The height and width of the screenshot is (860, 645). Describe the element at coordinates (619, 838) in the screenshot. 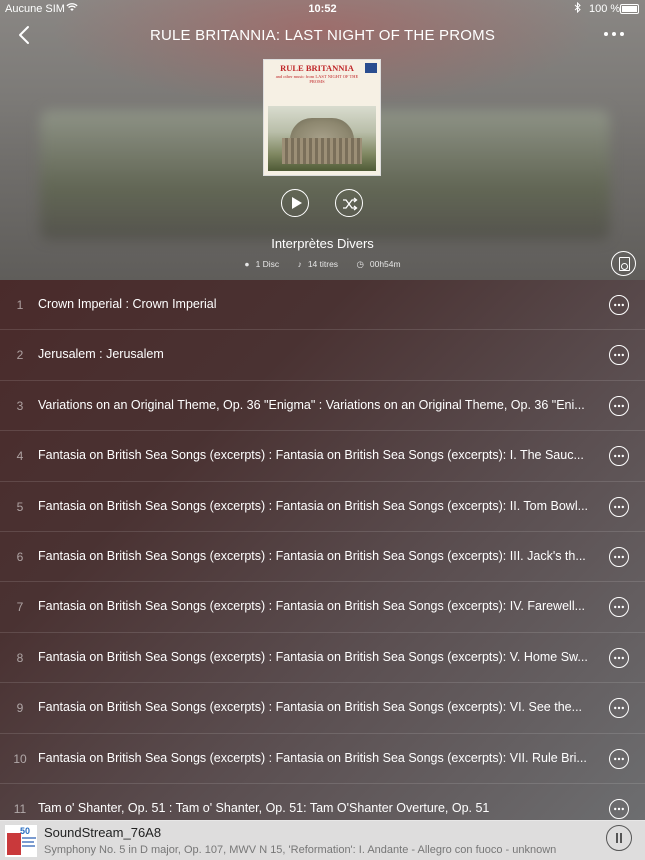

I see `pause-button` at that location.